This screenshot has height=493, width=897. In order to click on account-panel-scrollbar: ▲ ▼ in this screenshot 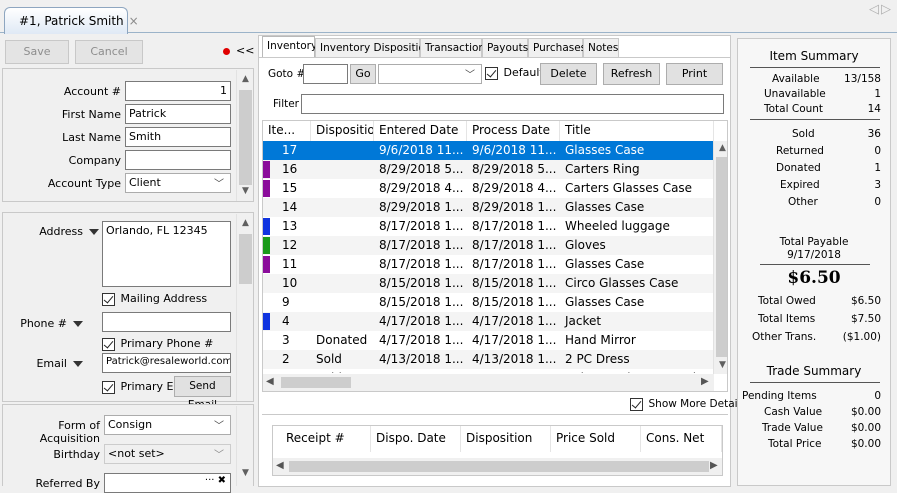, I will do `click(244, 135)`.